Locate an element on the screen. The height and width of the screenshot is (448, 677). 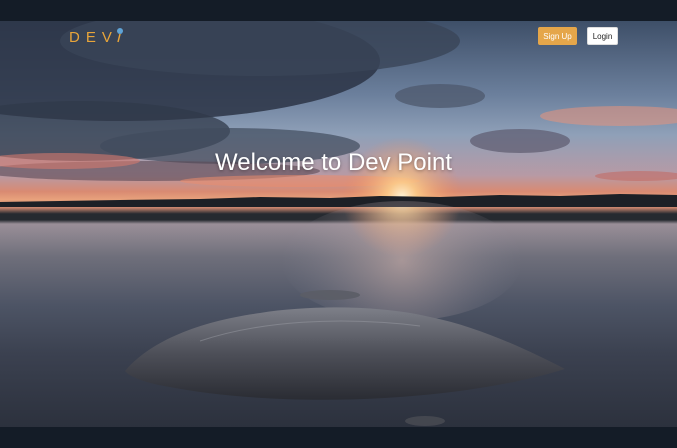
brand-name: DEV is located at coordinates (93, 37).